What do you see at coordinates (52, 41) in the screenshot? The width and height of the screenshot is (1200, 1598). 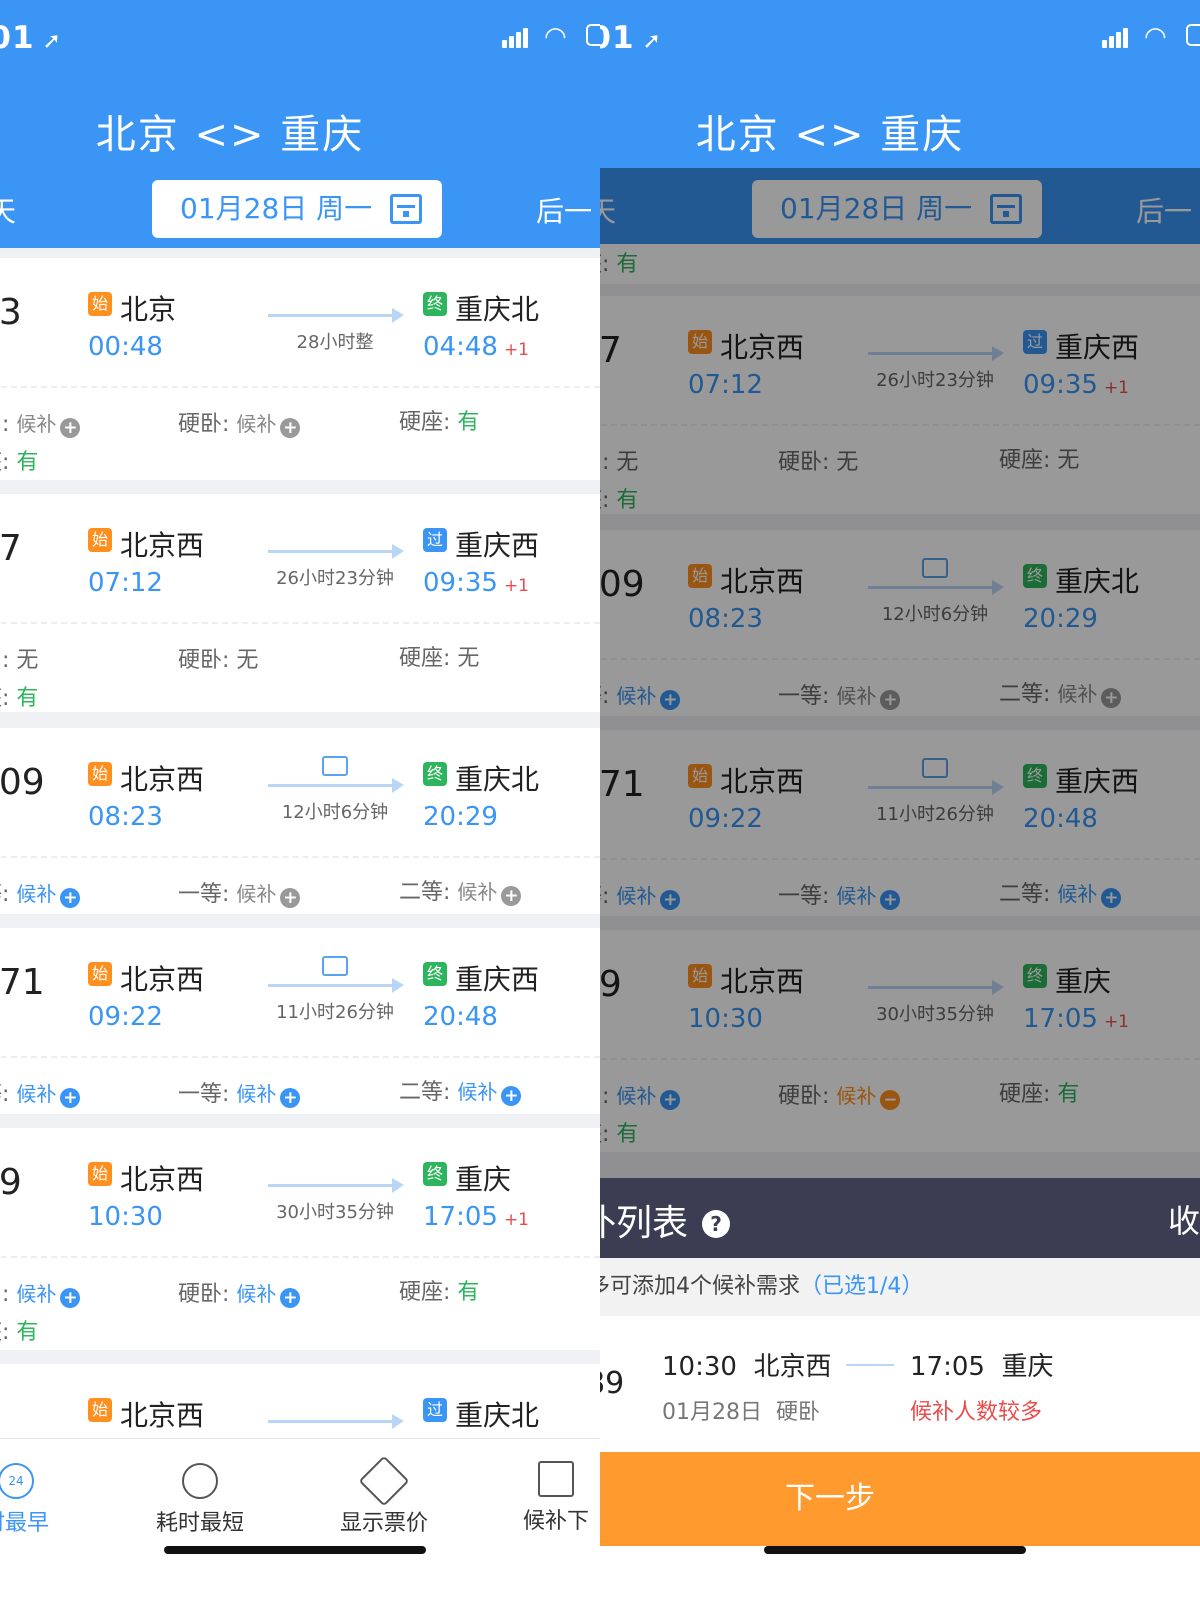 I see `location-icon: ➚` at bounding box center [52, 41].